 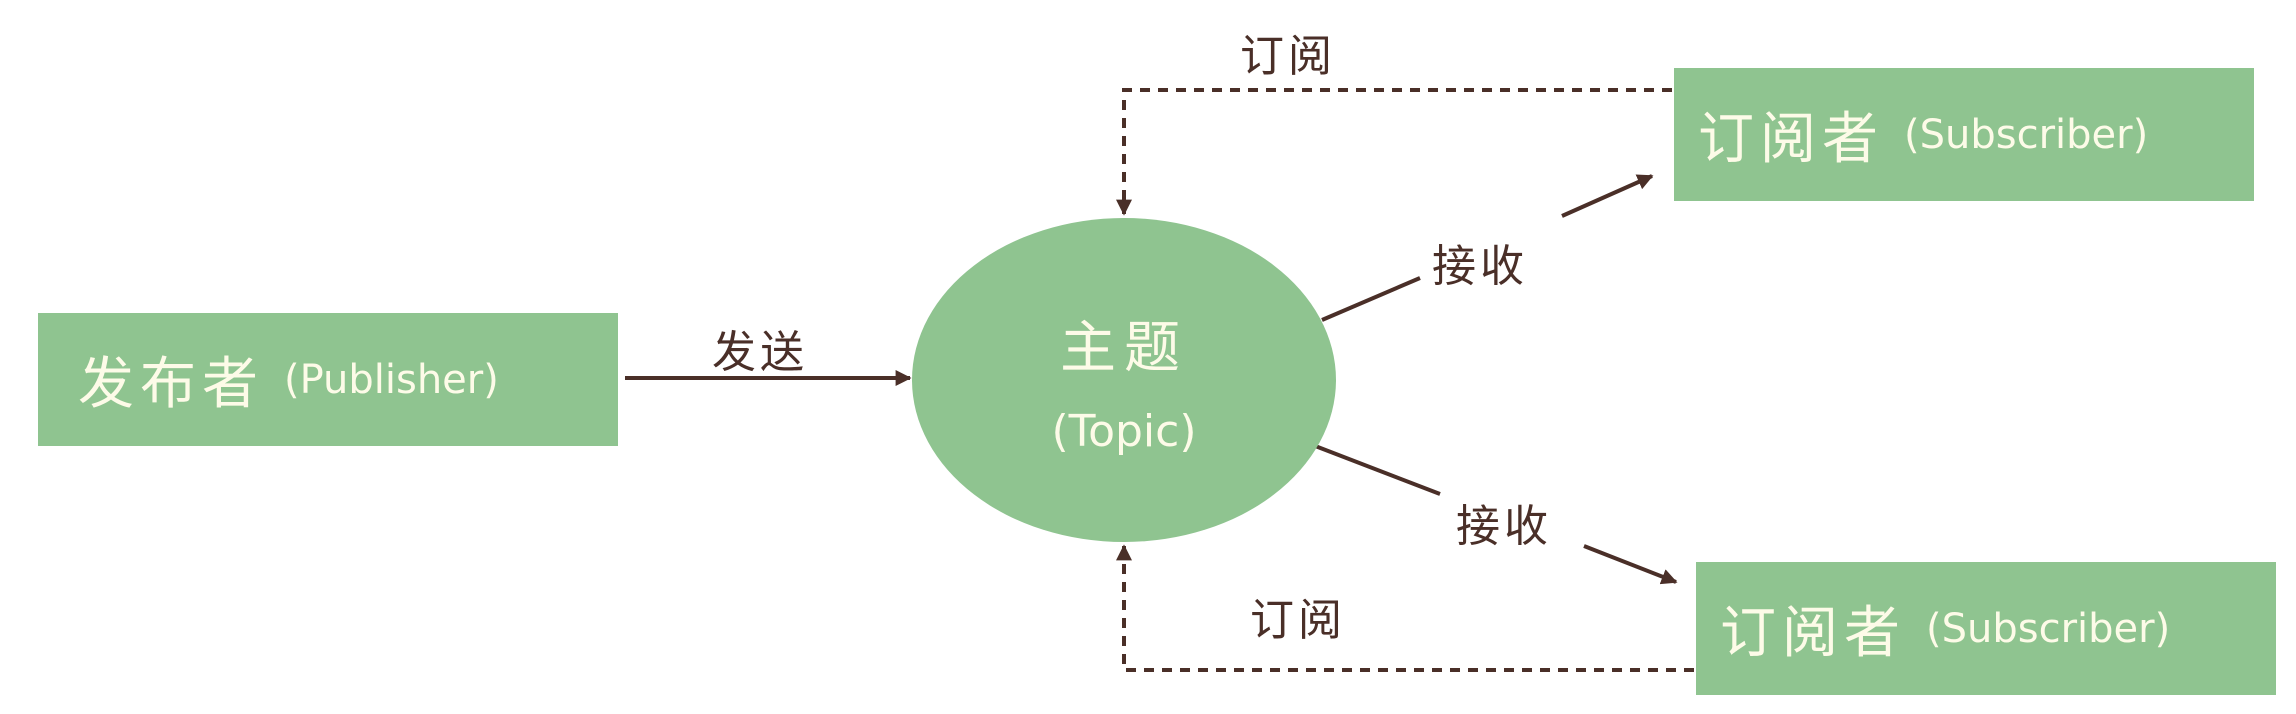 I want to click on subscriber-top-sublabel: (Subscriber), so click(x=2026, y=134).